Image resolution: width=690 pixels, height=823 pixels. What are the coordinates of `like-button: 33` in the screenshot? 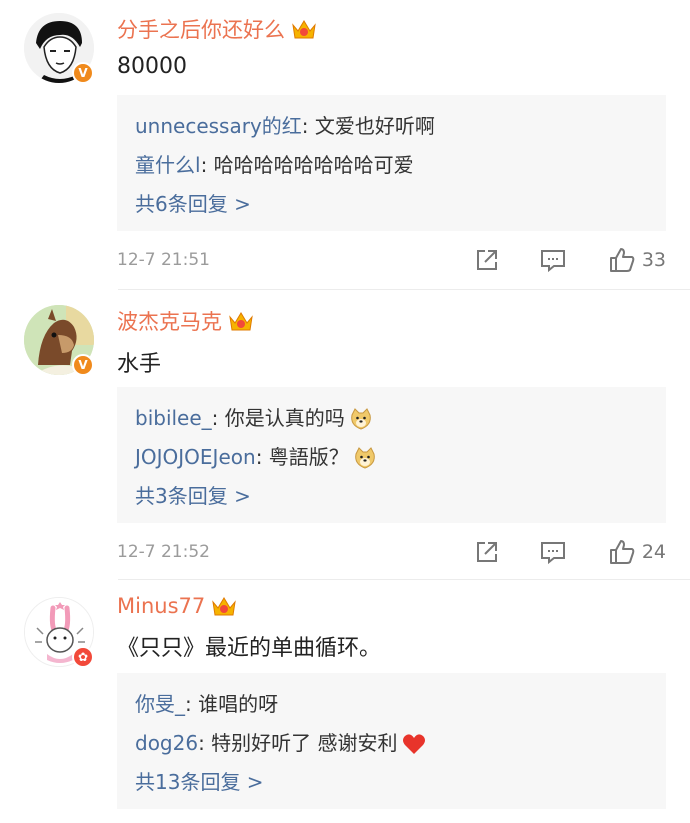 It's located at (637, 260).